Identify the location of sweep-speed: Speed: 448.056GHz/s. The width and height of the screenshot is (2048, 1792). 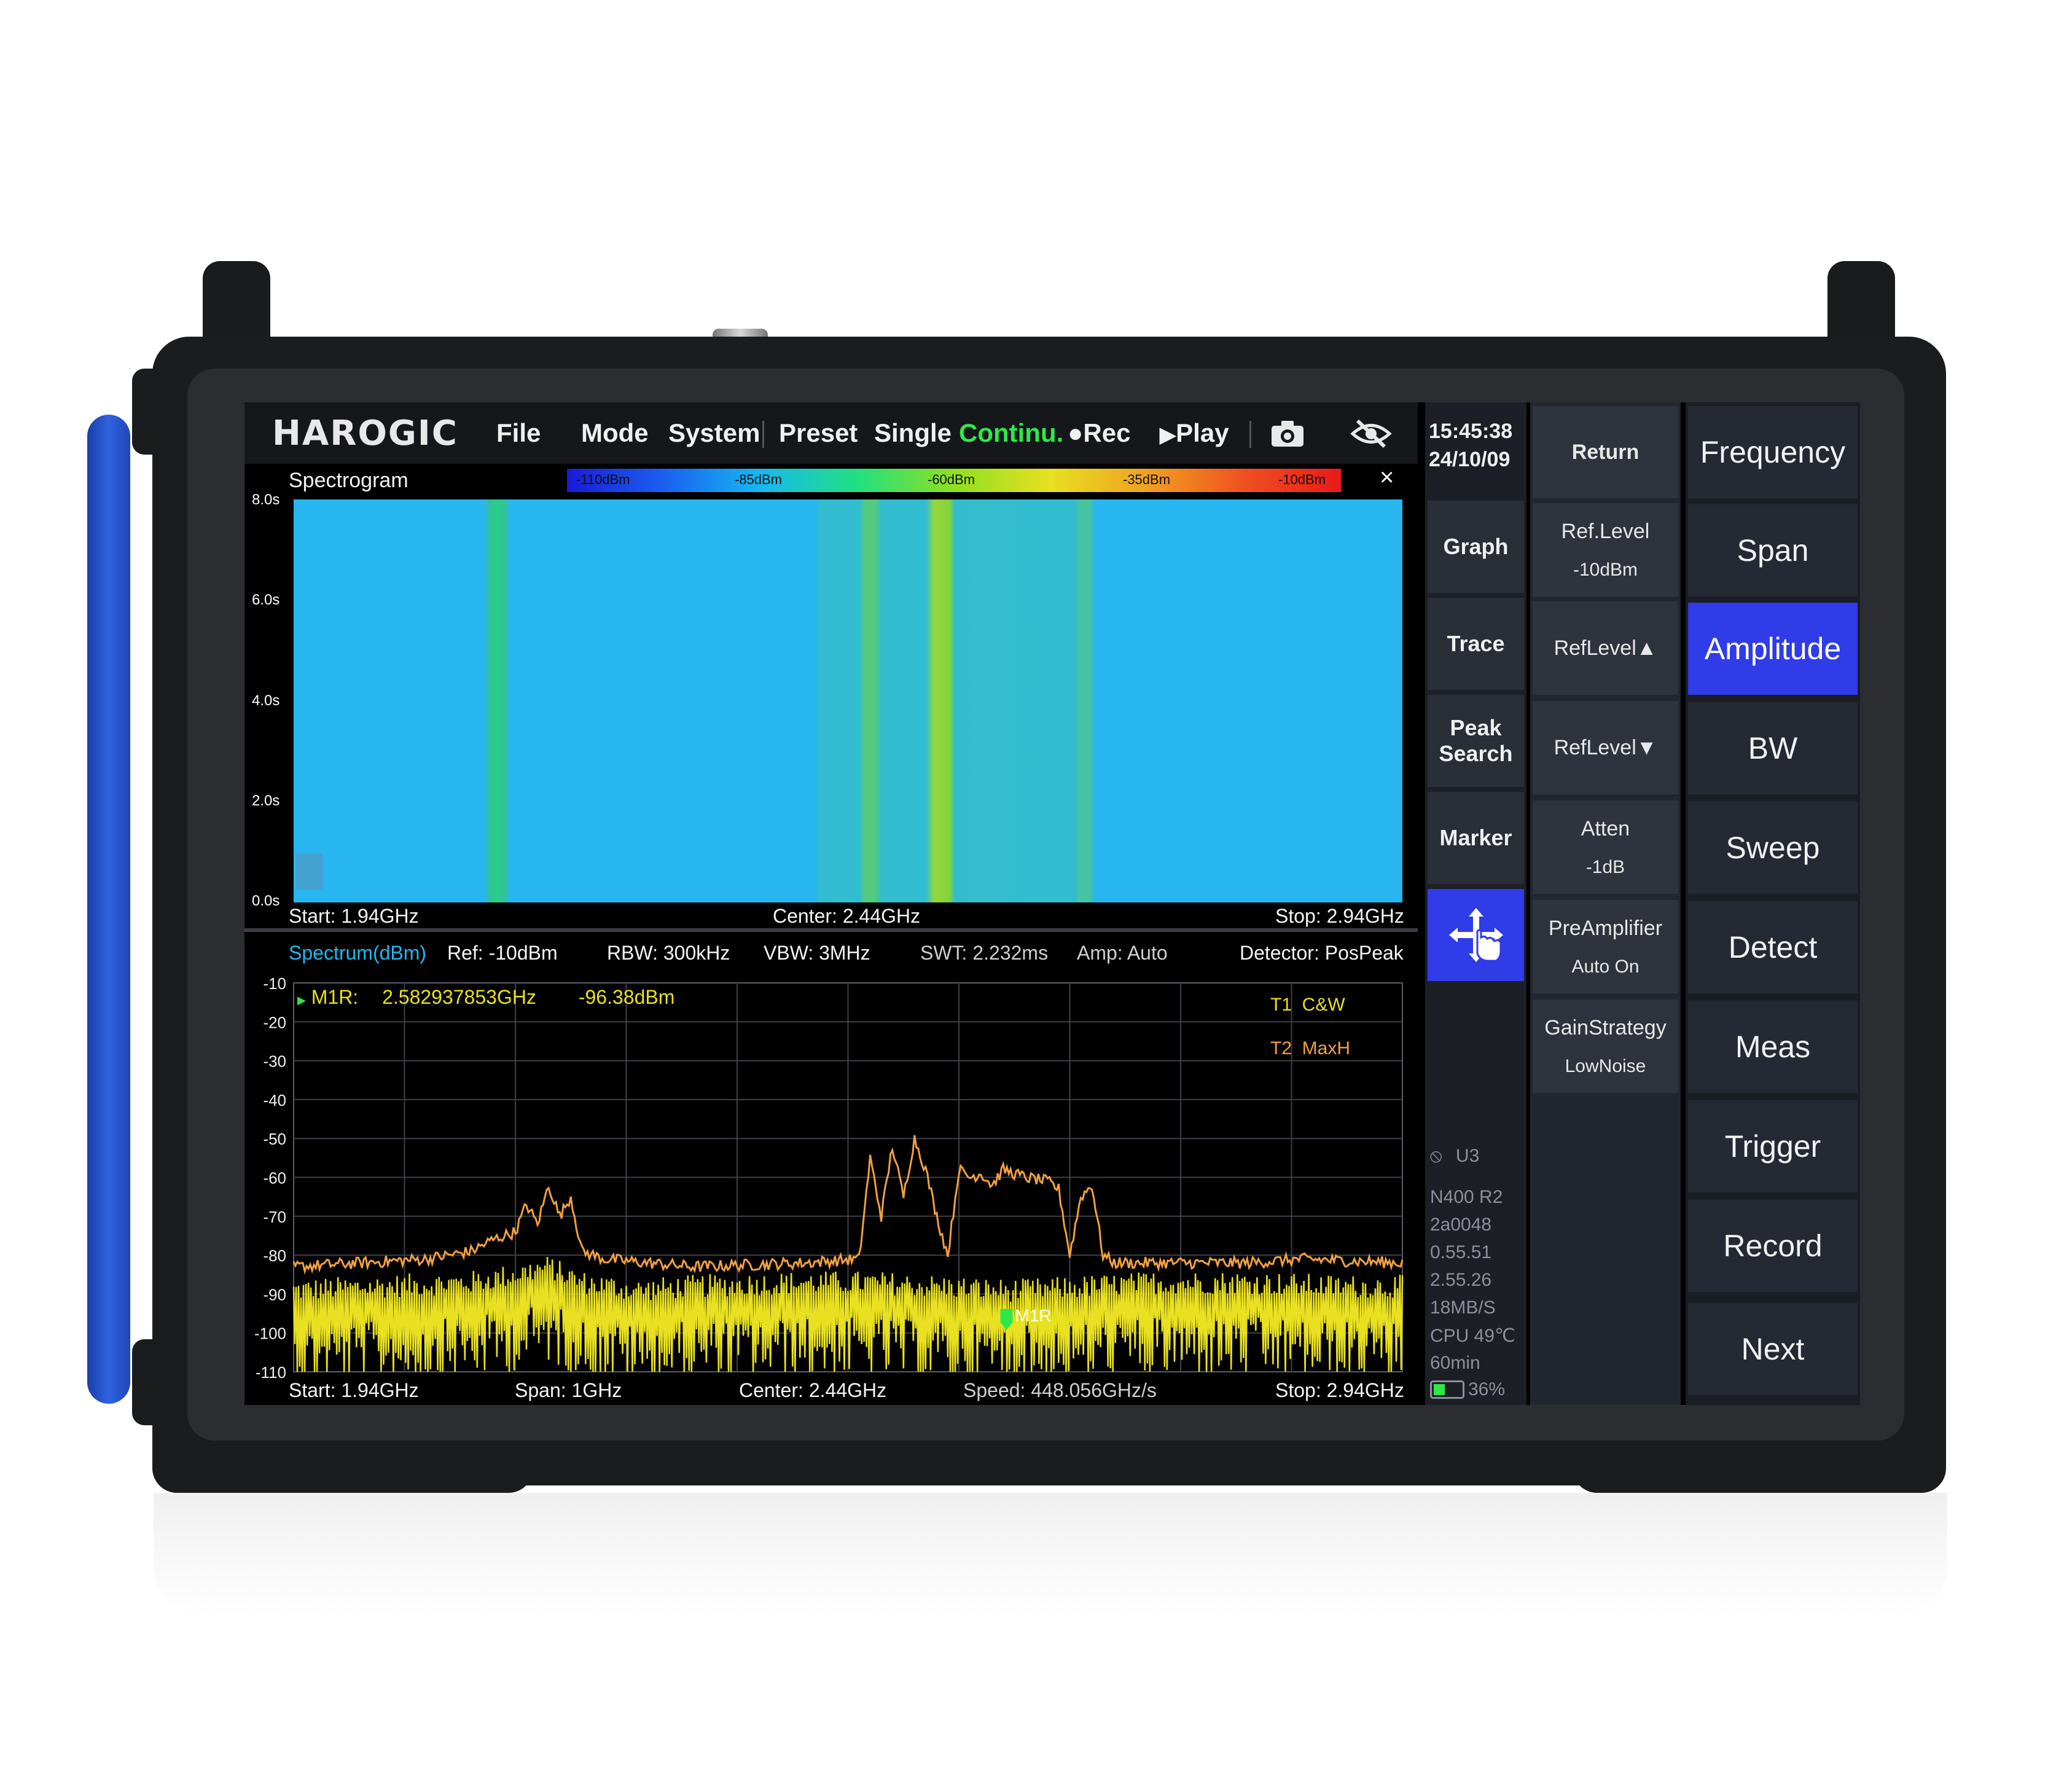
(1060, 1390).